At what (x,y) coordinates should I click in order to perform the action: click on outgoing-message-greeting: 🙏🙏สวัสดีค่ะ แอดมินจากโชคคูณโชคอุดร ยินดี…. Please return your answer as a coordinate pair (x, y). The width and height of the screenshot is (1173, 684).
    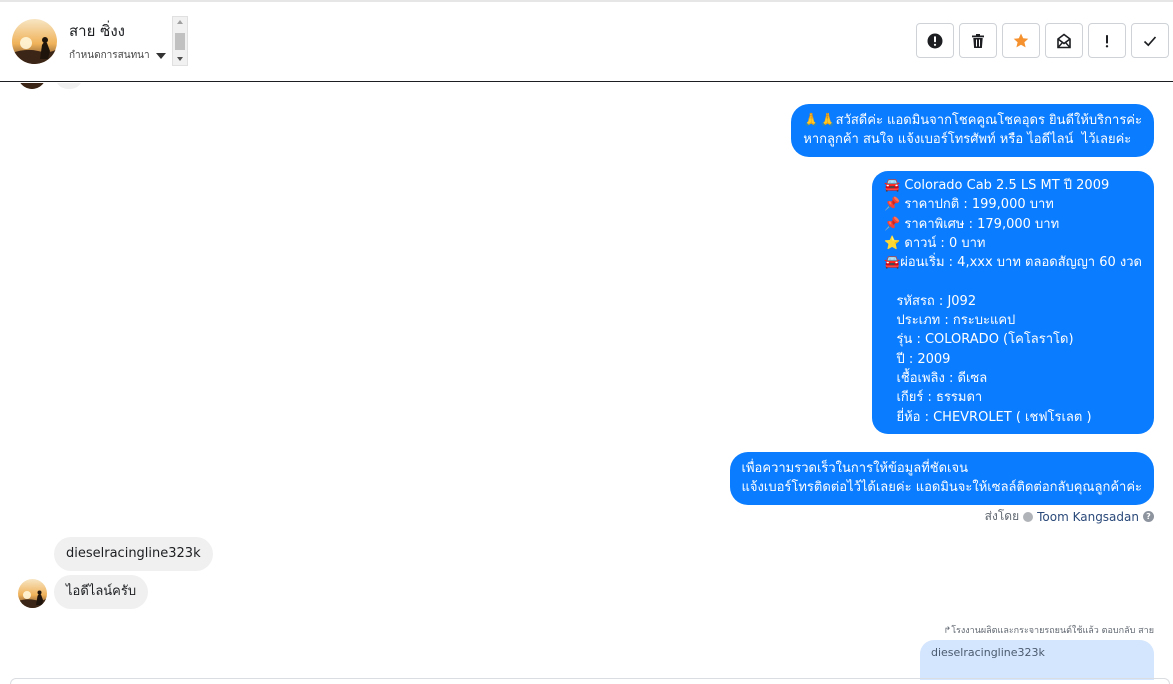
    Looking at the image, I should click on (972, 130).